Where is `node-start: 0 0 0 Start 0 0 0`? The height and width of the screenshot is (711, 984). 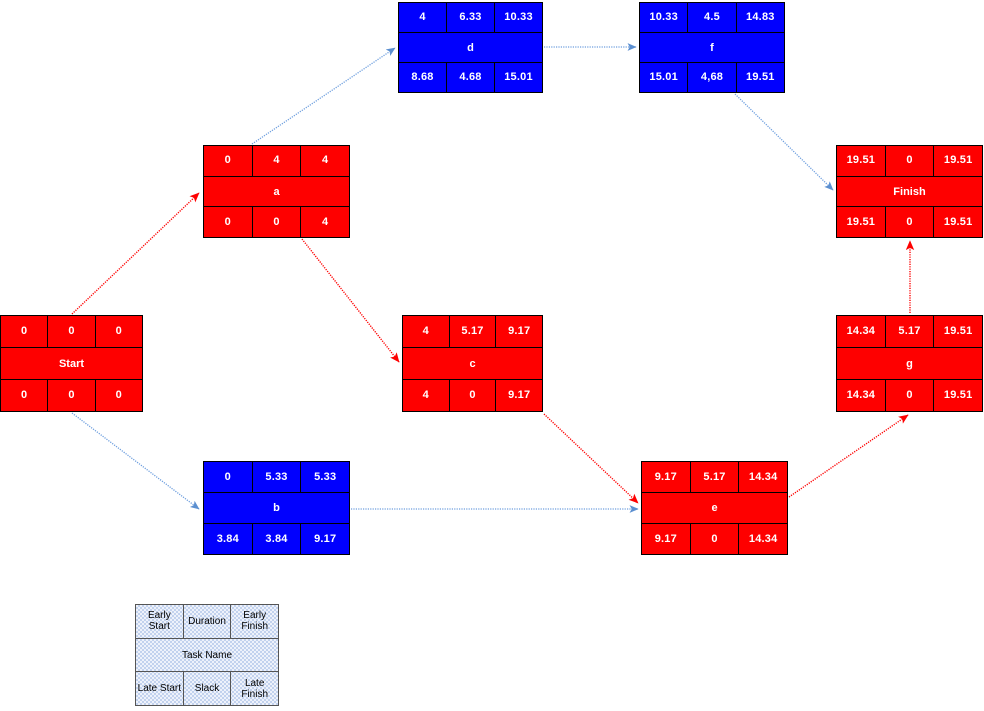
node-start: 0 0 0 Start 0 0 0 is located at coordinates (71, 363).